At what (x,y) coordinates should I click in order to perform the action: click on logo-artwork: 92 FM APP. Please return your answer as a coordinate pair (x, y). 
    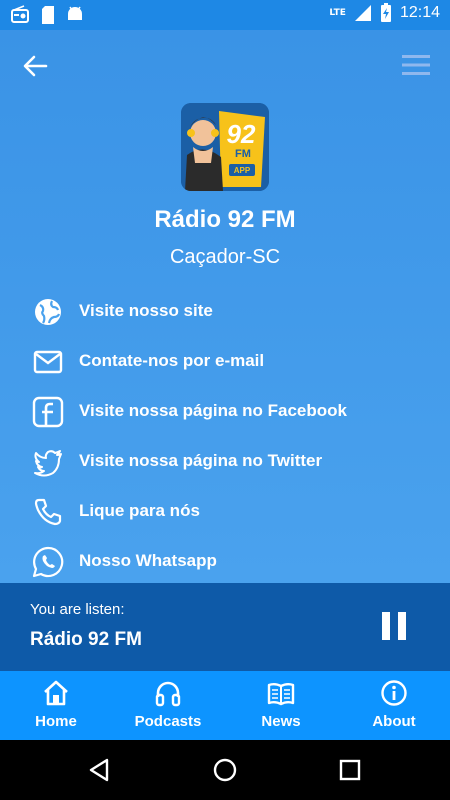
    Looking at the image, I should click on (225, 147).